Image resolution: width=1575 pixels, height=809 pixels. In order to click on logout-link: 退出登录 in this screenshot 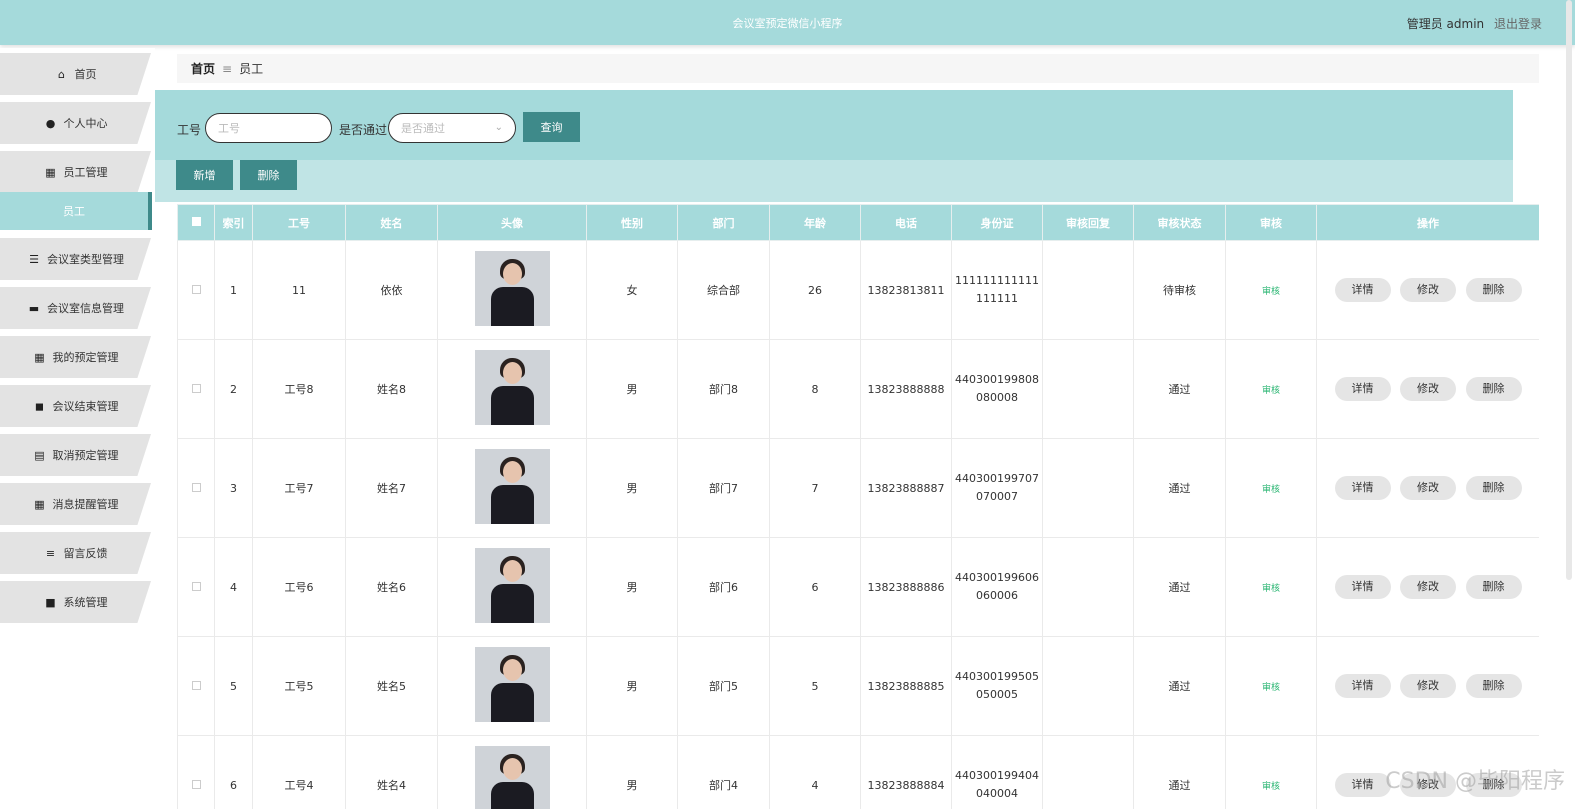, I will do `click(1518, 24)`.